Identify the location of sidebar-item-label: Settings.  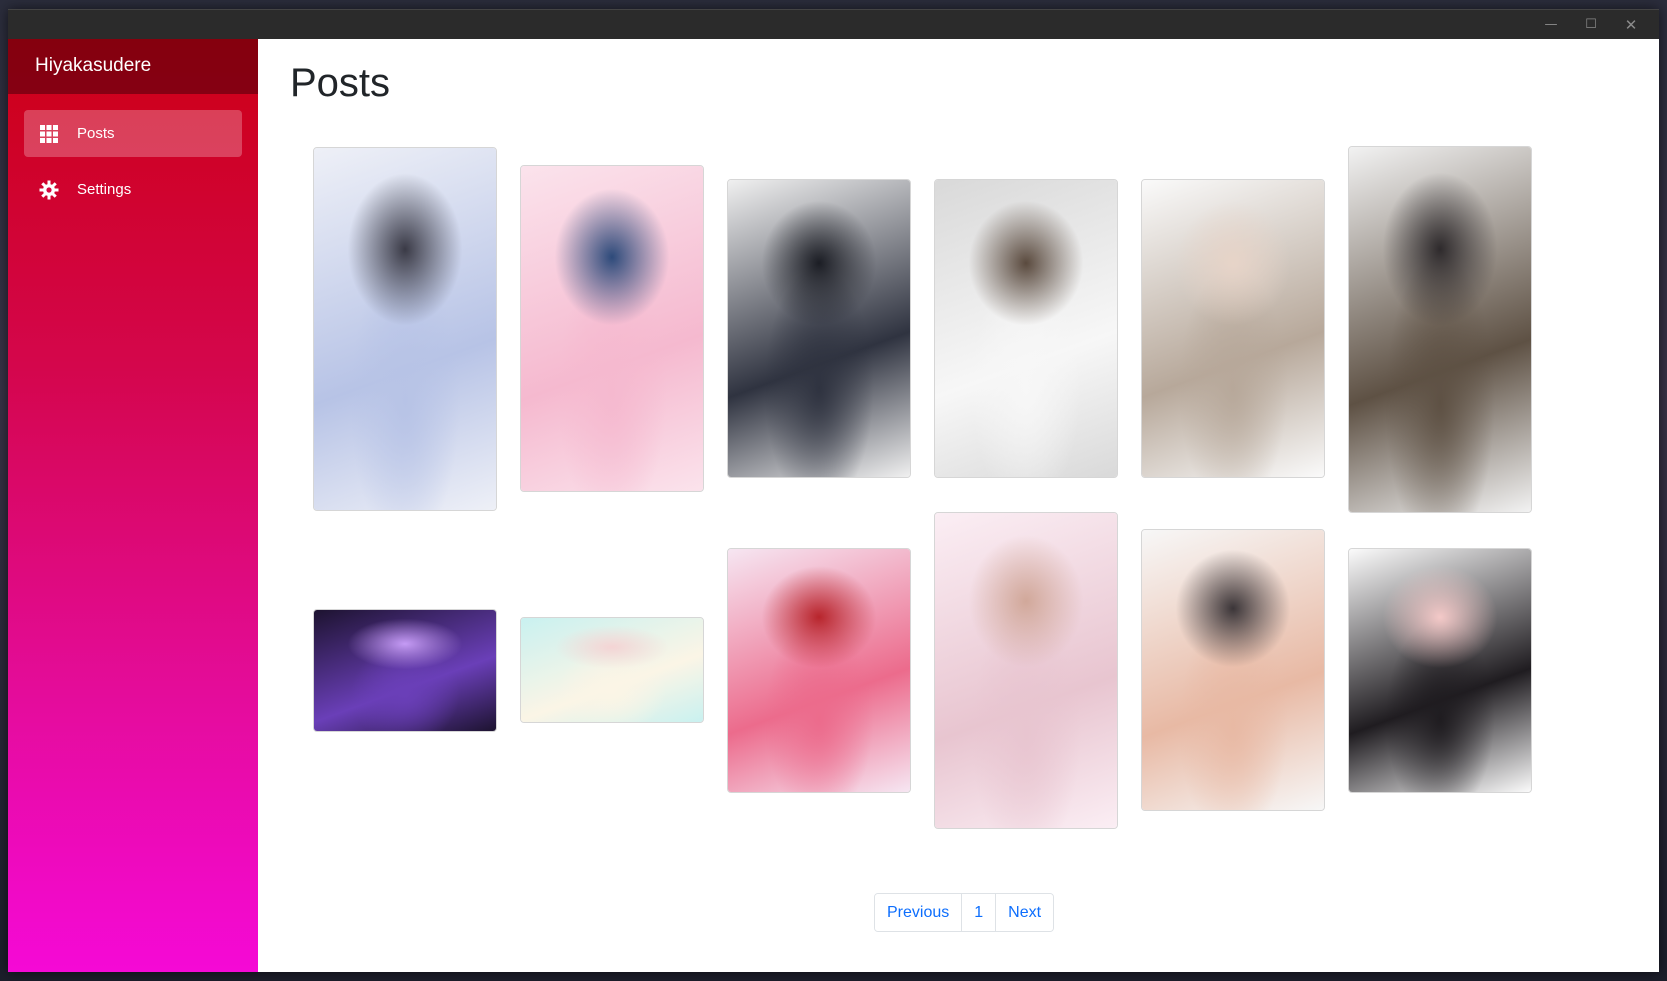
(104, 189).